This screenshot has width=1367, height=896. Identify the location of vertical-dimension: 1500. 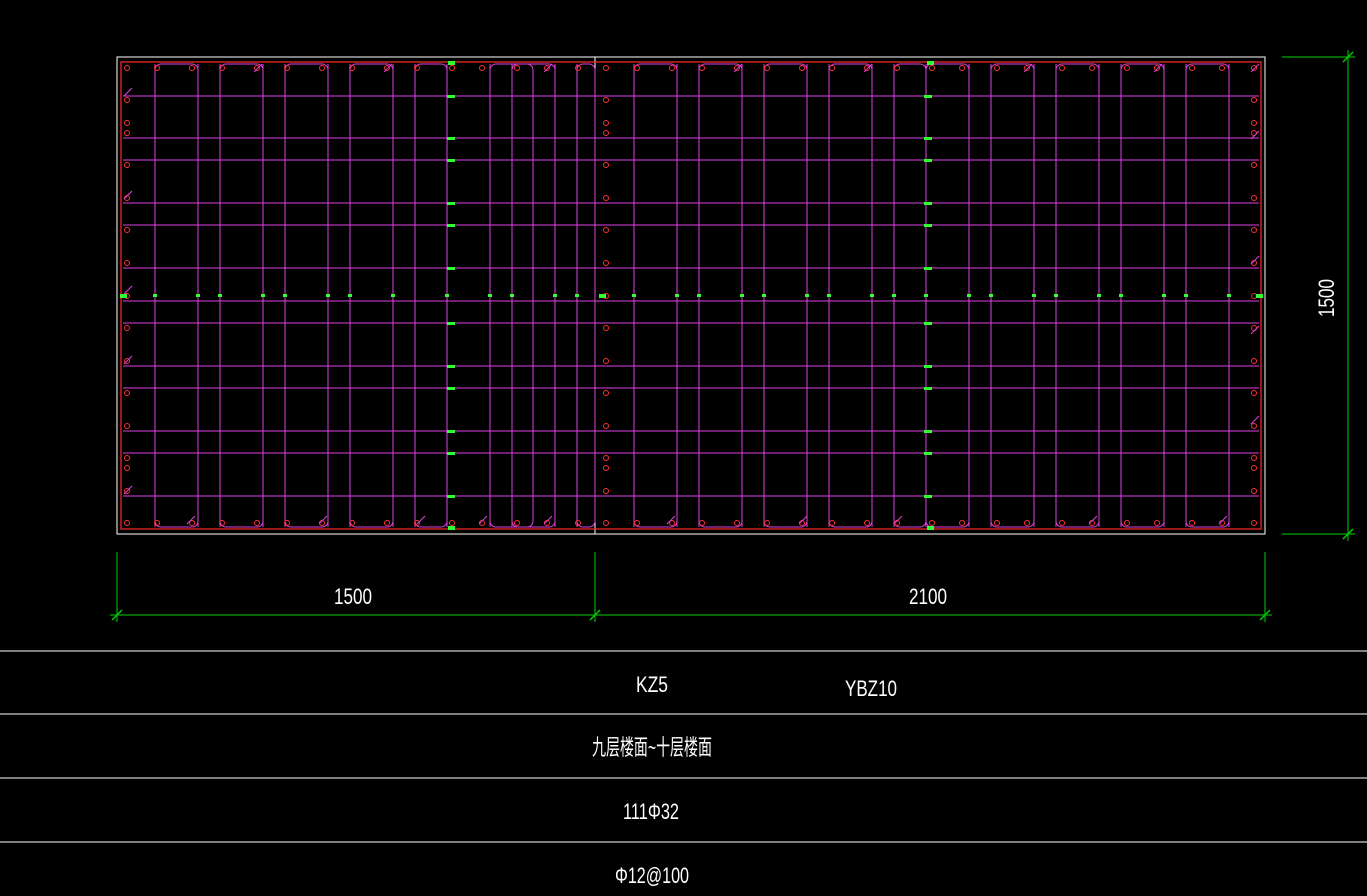
(1318, 295).